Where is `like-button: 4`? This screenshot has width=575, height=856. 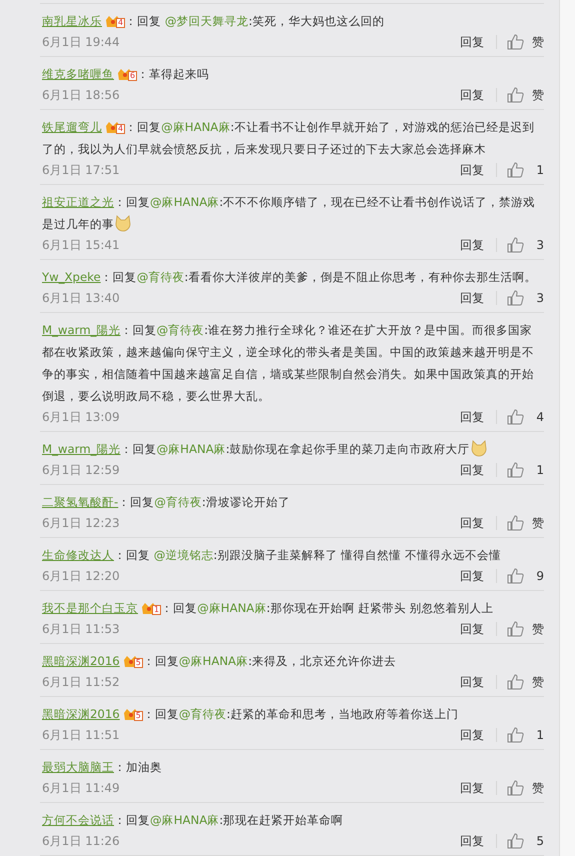
like-button: 4 is located at coordinates (525, 417).